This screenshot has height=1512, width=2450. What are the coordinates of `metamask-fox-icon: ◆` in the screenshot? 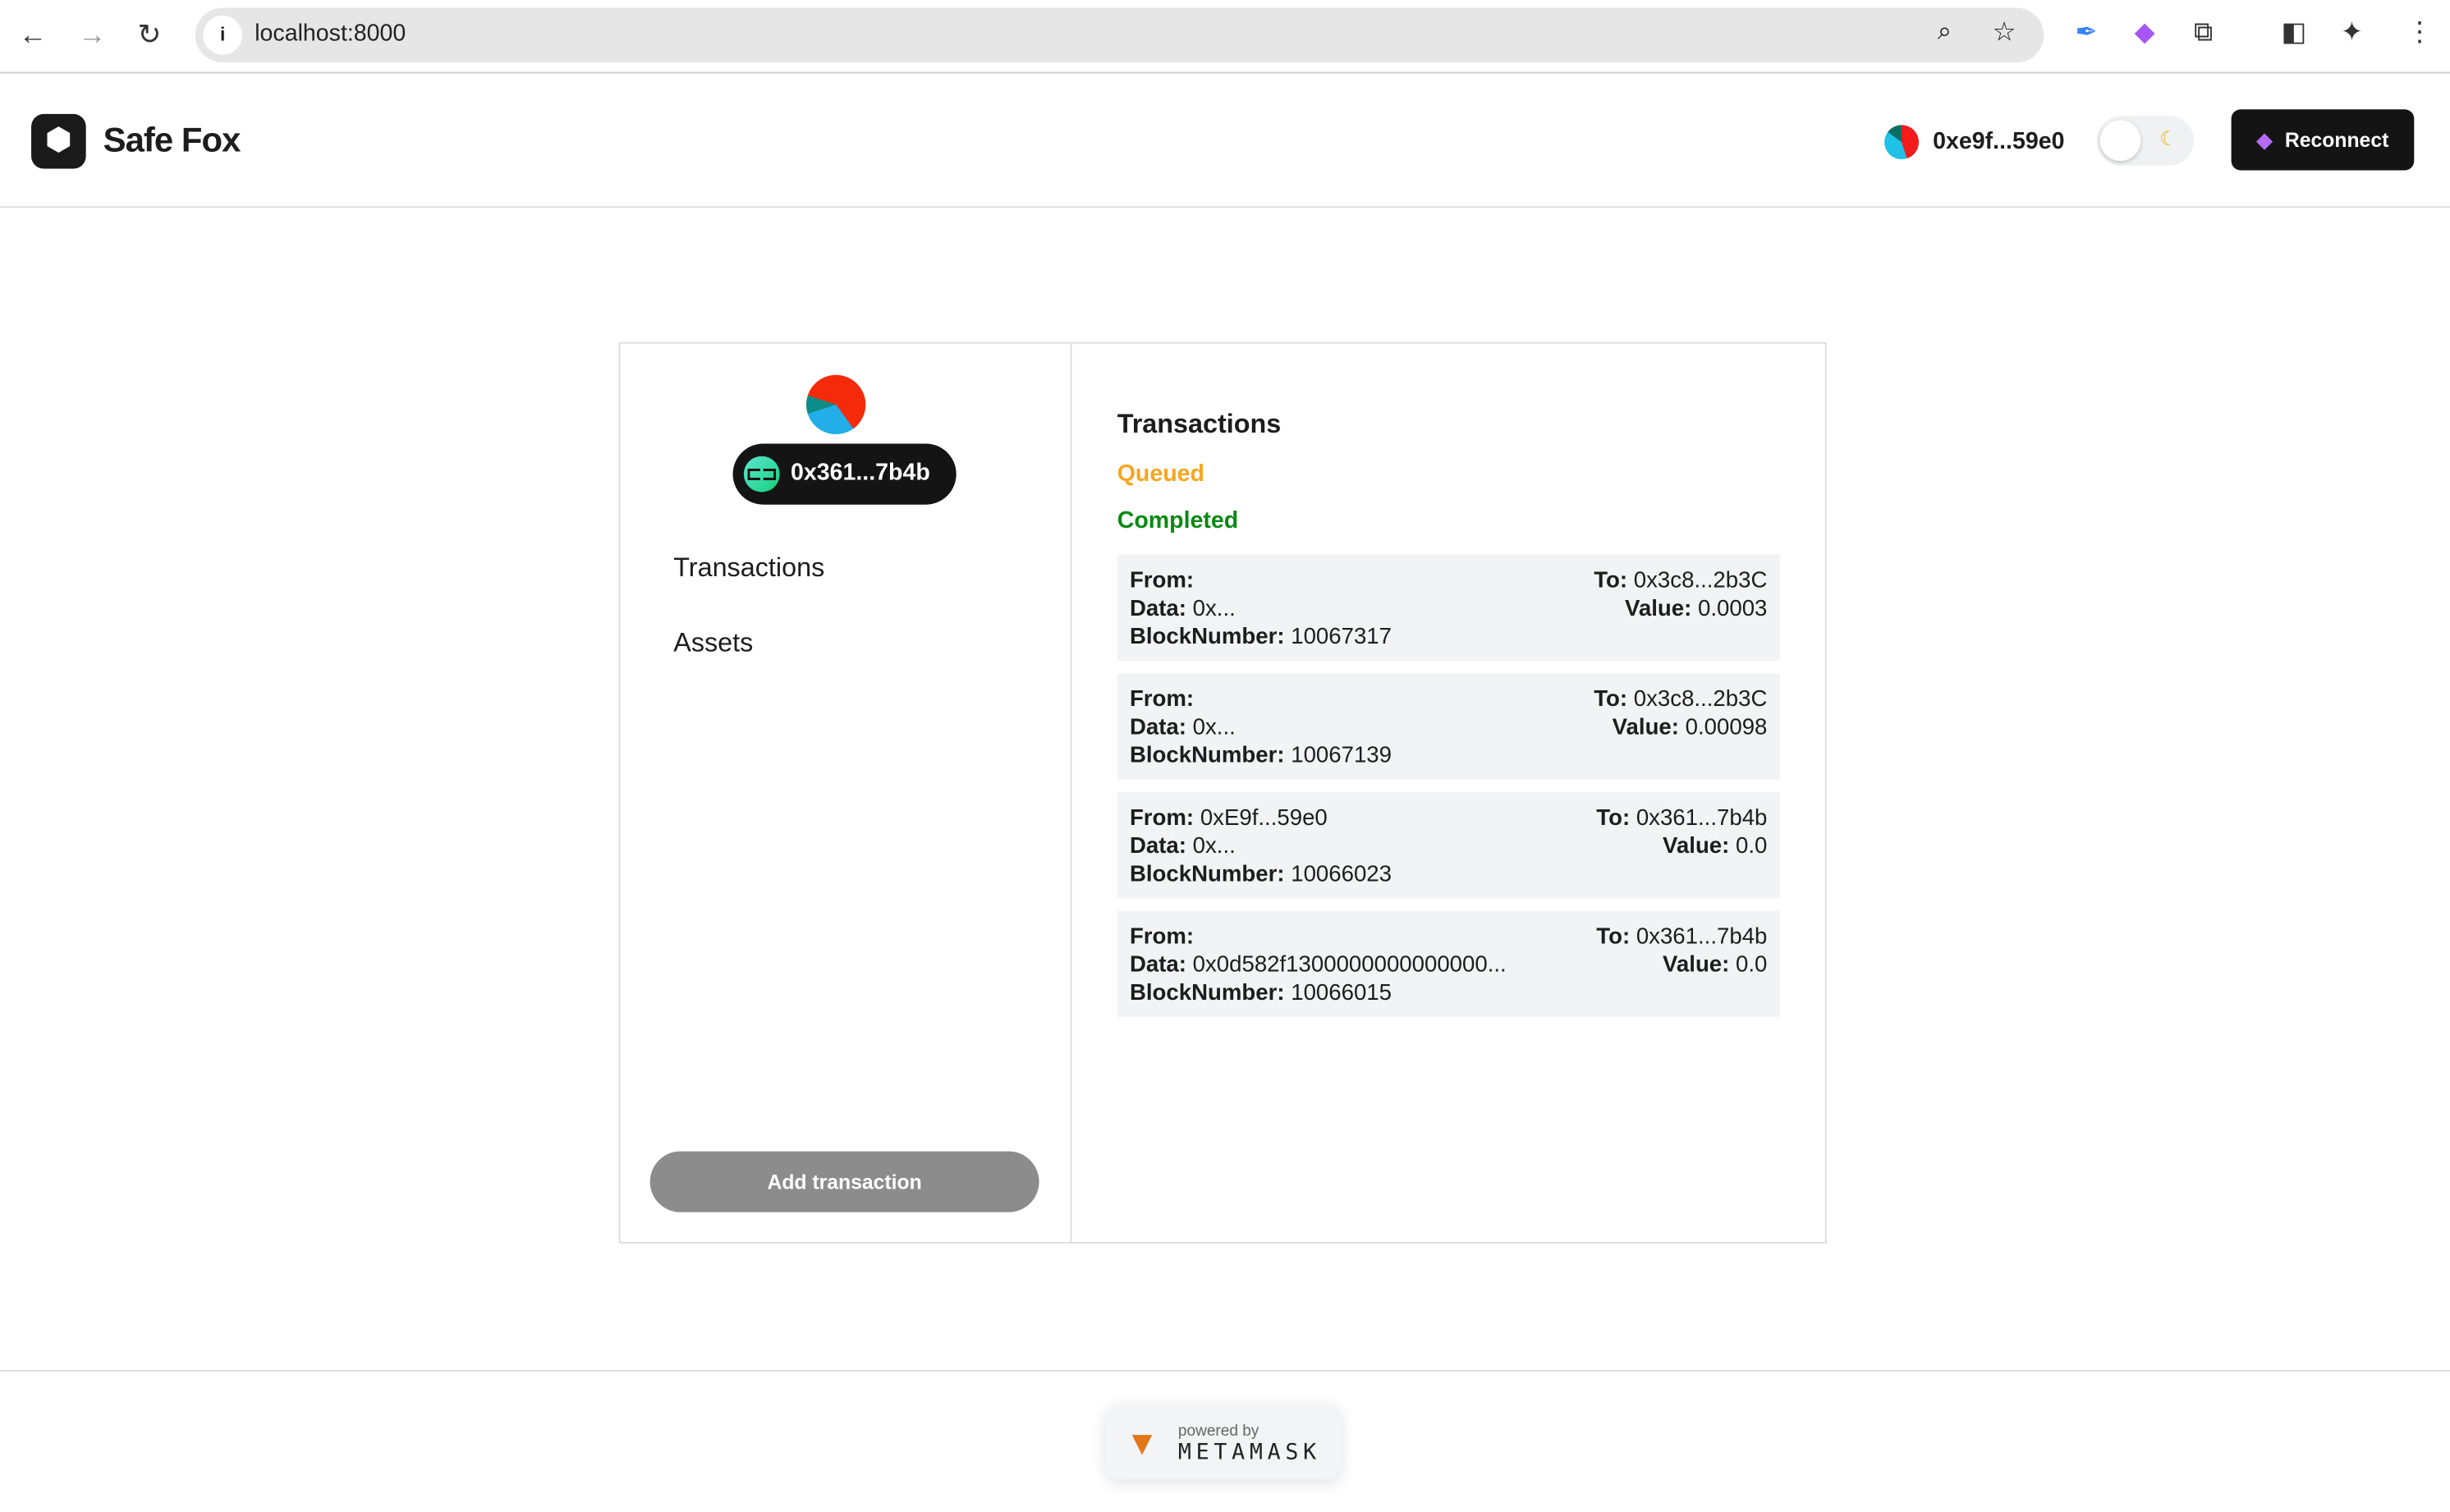 It's located at (2264, 139).